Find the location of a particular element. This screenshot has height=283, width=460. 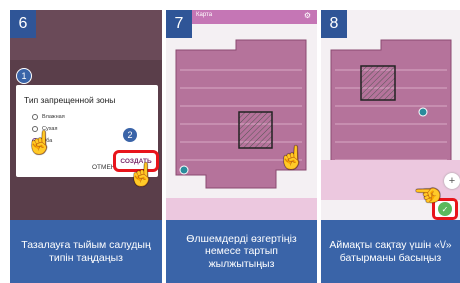

bottom-band is located at coordinates (241, 209).